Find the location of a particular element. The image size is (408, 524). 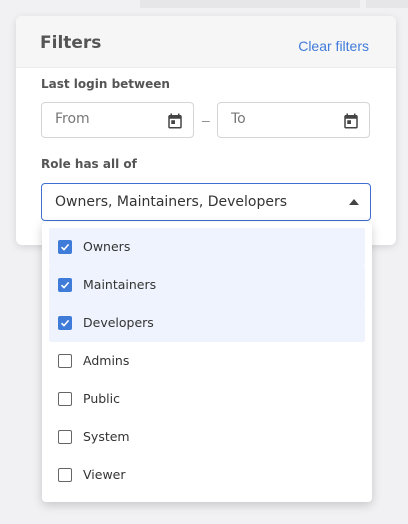

role-option: Public is located at coordinates (207, 399).